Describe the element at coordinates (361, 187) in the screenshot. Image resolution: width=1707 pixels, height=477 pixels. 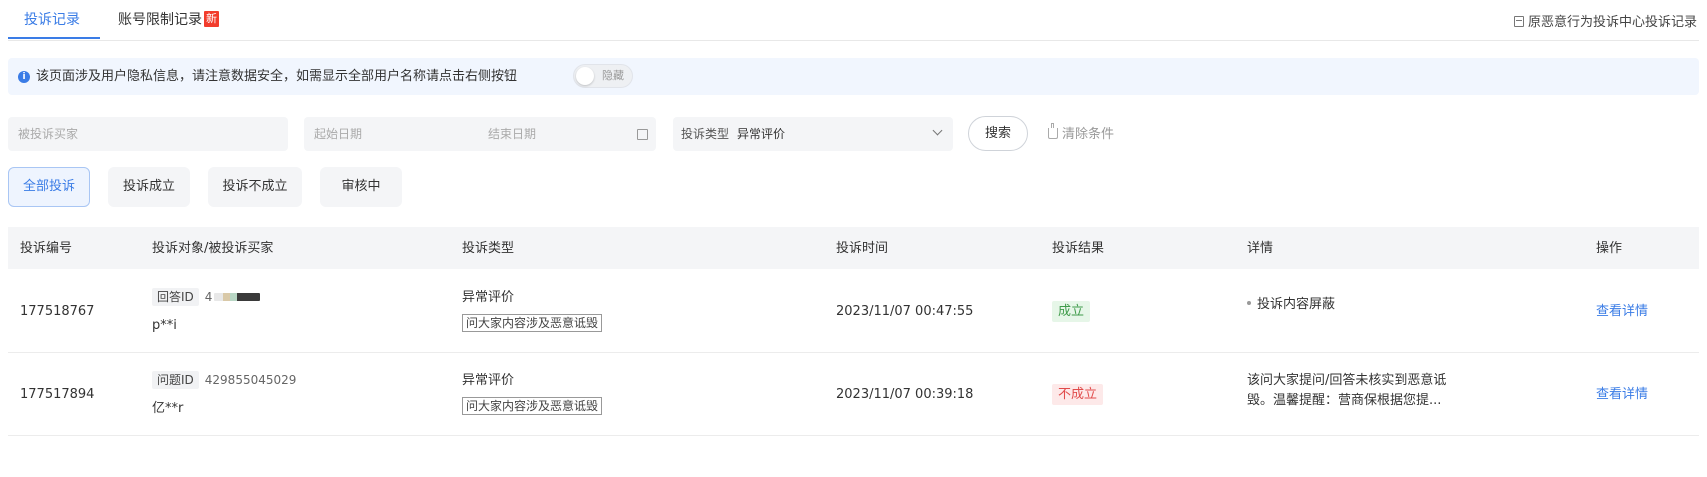
I see `chip-under-review: 审核中` at that location.